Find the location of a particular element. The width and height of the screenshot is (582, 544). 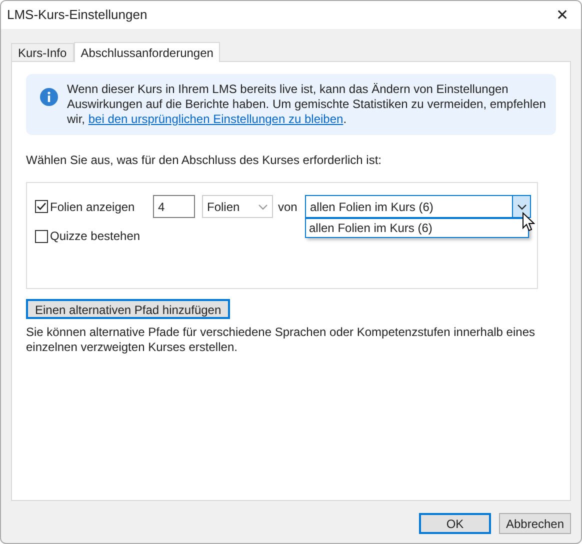

info-icon is located at coordinates (49, 97).